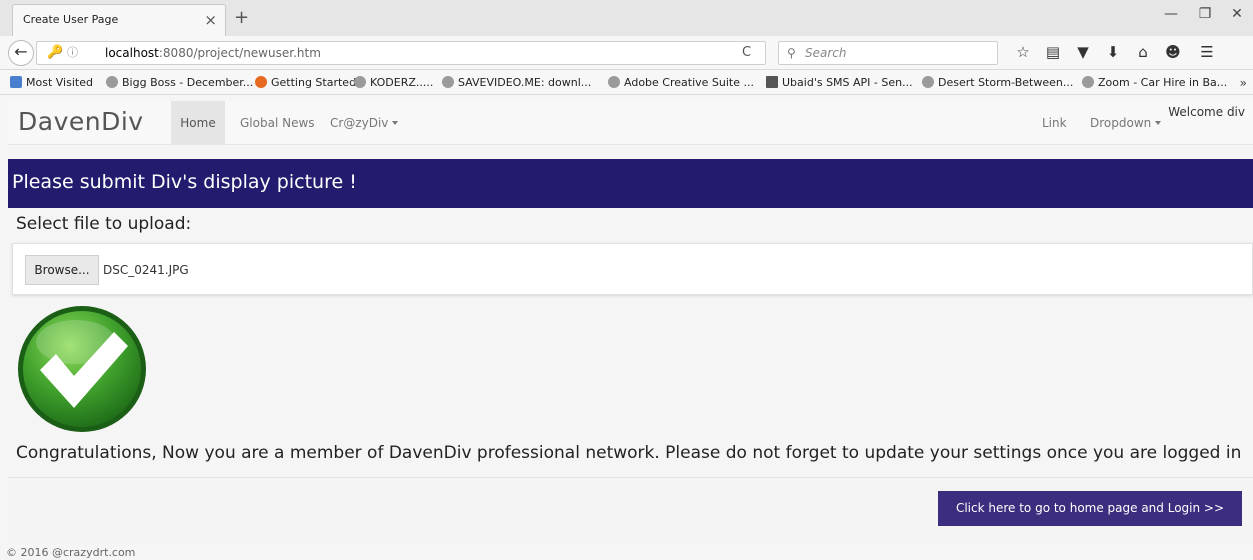  What do you see at coordinates (630, 183) in the screenshot?
I see `page-banner: Please submit Div's display picture !` at bounding box center [630, 183].